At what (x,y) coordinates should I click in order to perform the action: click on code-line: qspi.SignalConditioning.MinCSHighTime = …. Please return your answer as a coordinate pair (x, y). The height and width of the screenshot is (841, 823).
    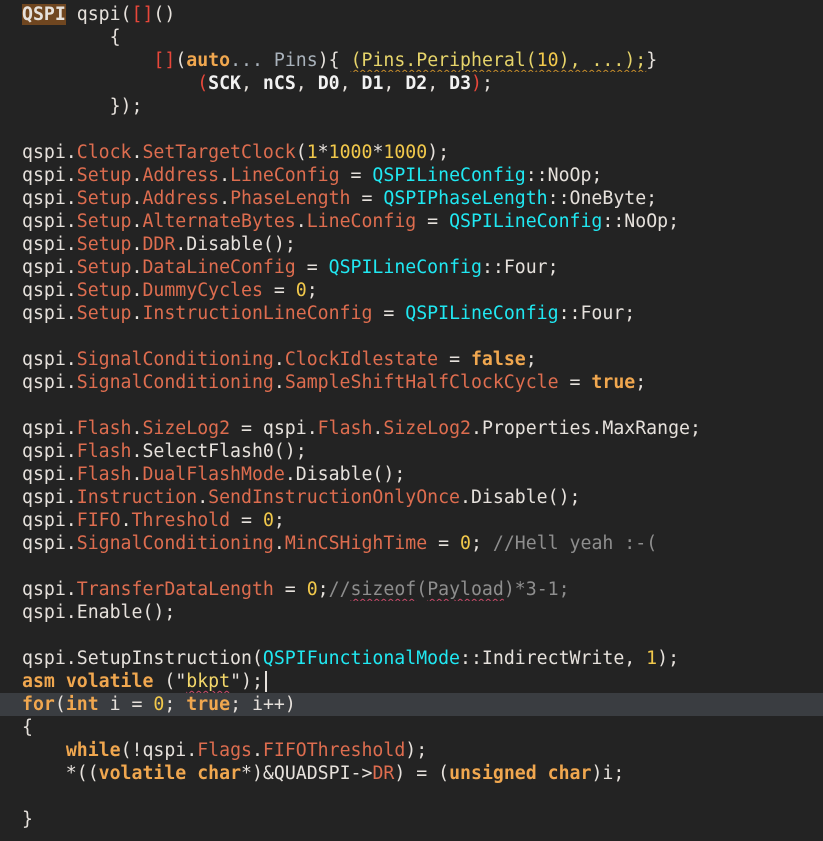
    Looking at the image, I should click on (411, 543).